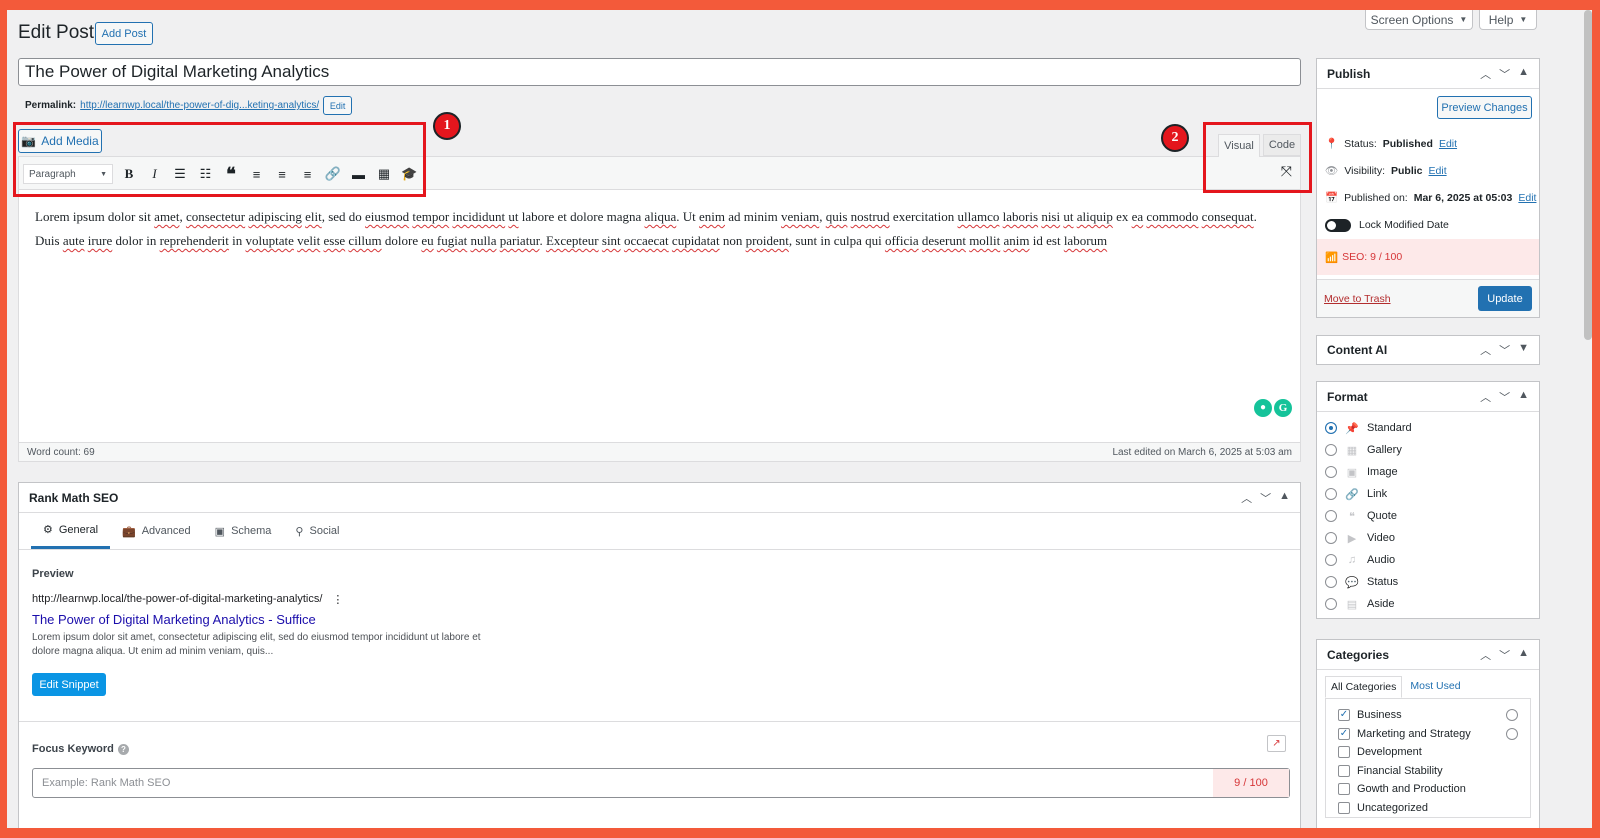 Image resolution: width=1600 pixels, height=838 pixels. Describe the element at coordinates (1428, 516) in the screenshot. I see `format-option-quote: ❝ Quote` at that location.